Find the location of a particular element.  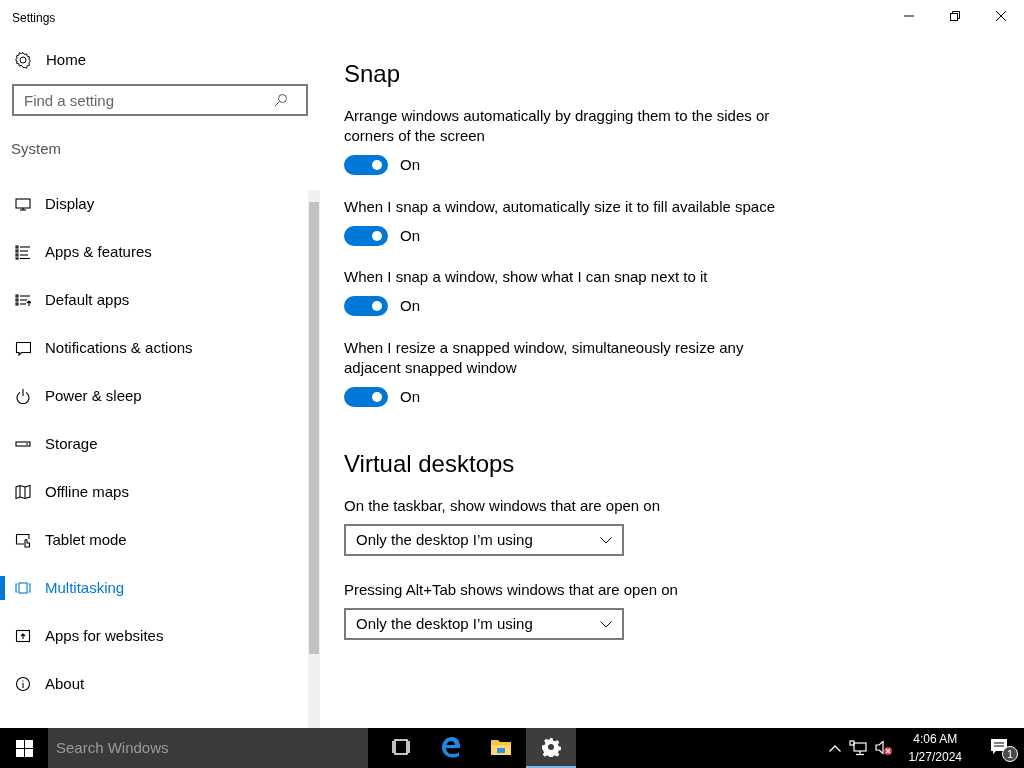

nav-item: Notifications & actions is located at coordinates (150, 348).